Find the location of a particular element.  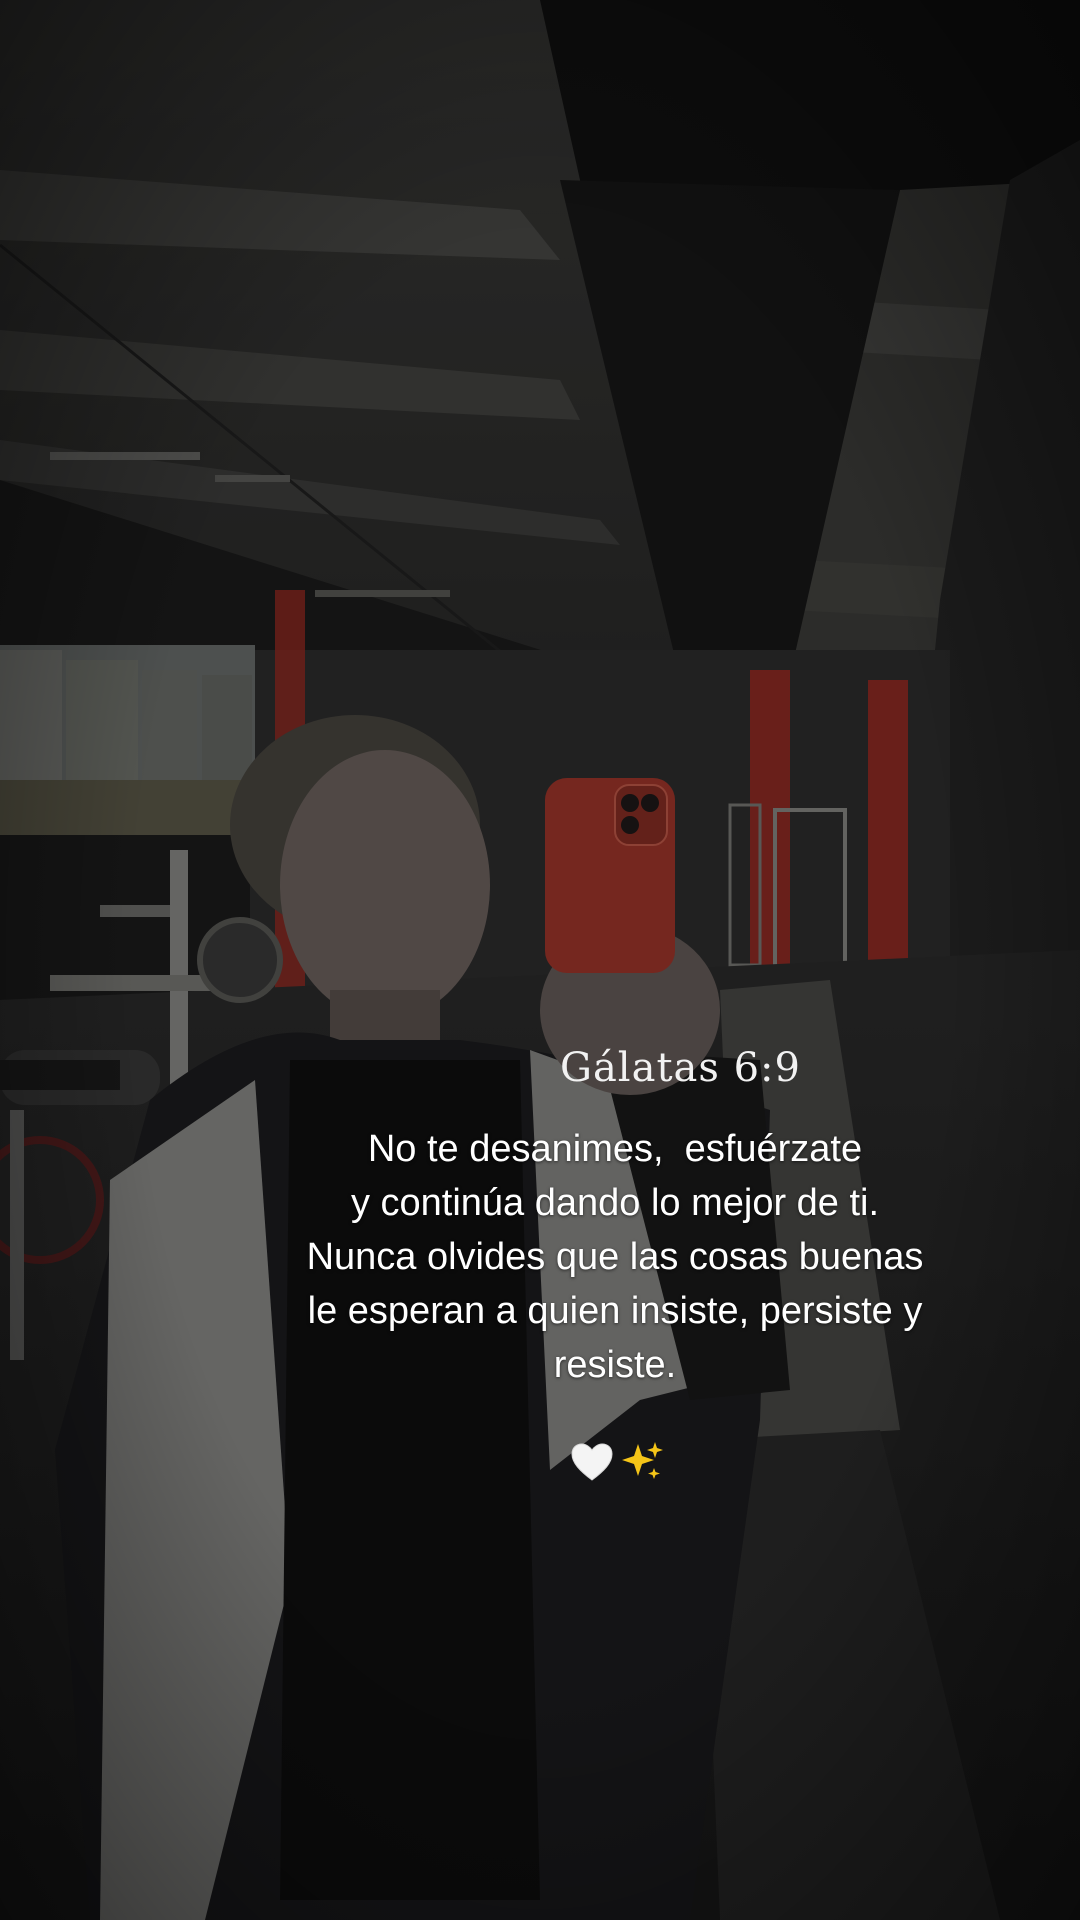

quote-line: resiste. is located at coordinates (615, 1365).